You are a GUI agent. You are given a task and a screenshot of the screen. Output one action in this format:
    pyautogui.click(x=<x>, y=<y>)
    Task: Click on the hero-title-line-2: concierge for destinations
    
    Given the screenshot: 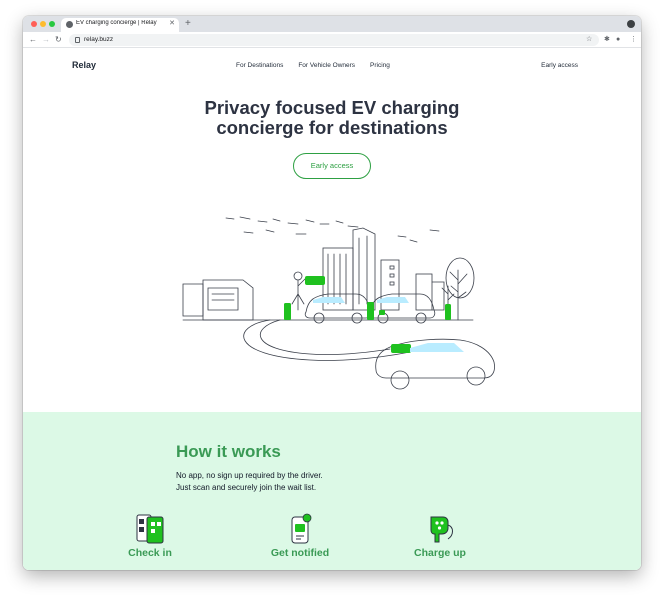 What is the action you would take?
    pyautogui.click(x=332, y=127)
    